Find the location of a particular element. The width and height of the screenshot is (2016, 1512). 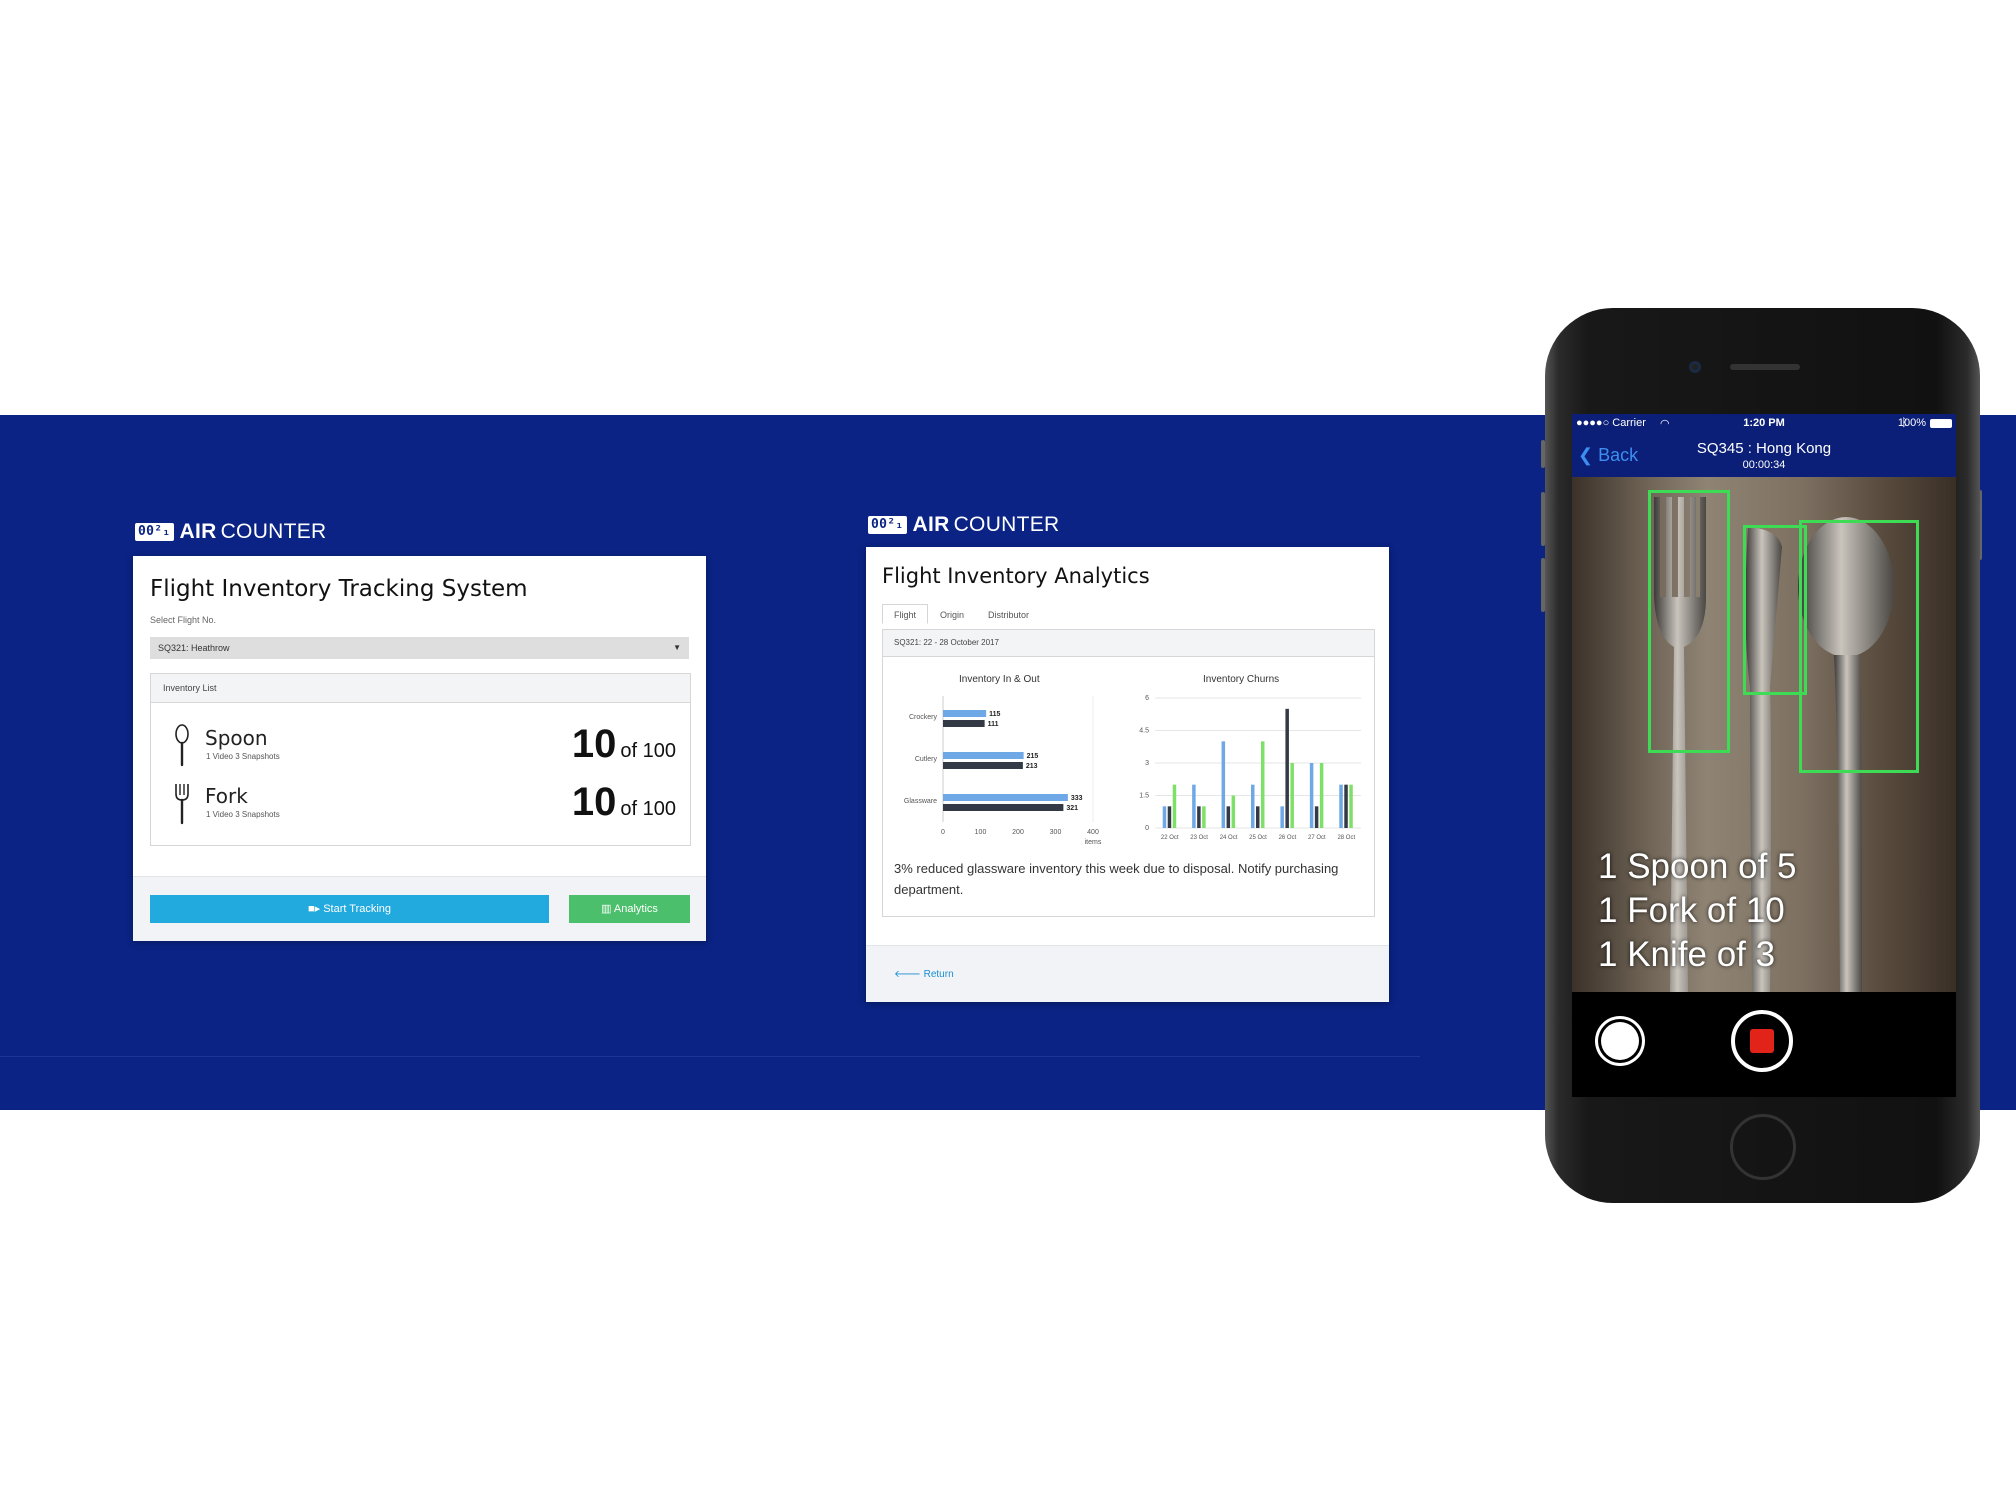

air-counter-logo-2: 00²₁ AIR COUNTER is located at coordinates (964, 525).